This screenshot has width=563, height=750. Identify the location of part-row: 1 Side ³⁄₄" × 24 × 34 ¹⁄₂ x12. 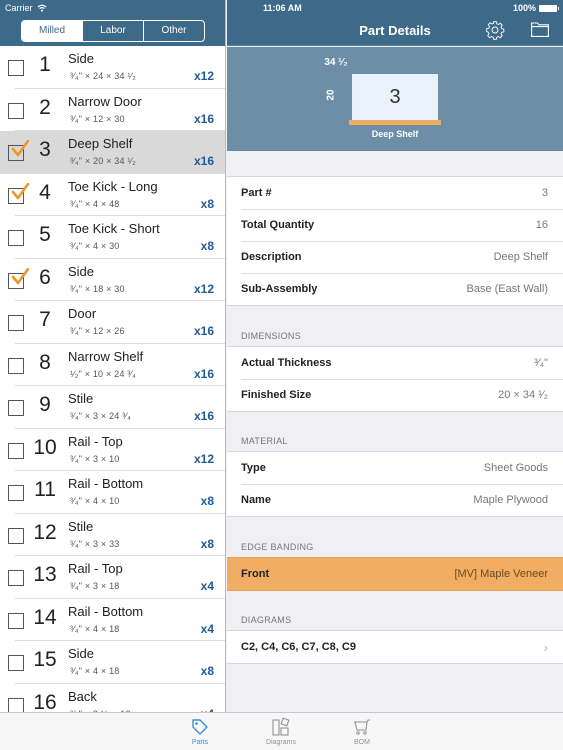
(112, 67).